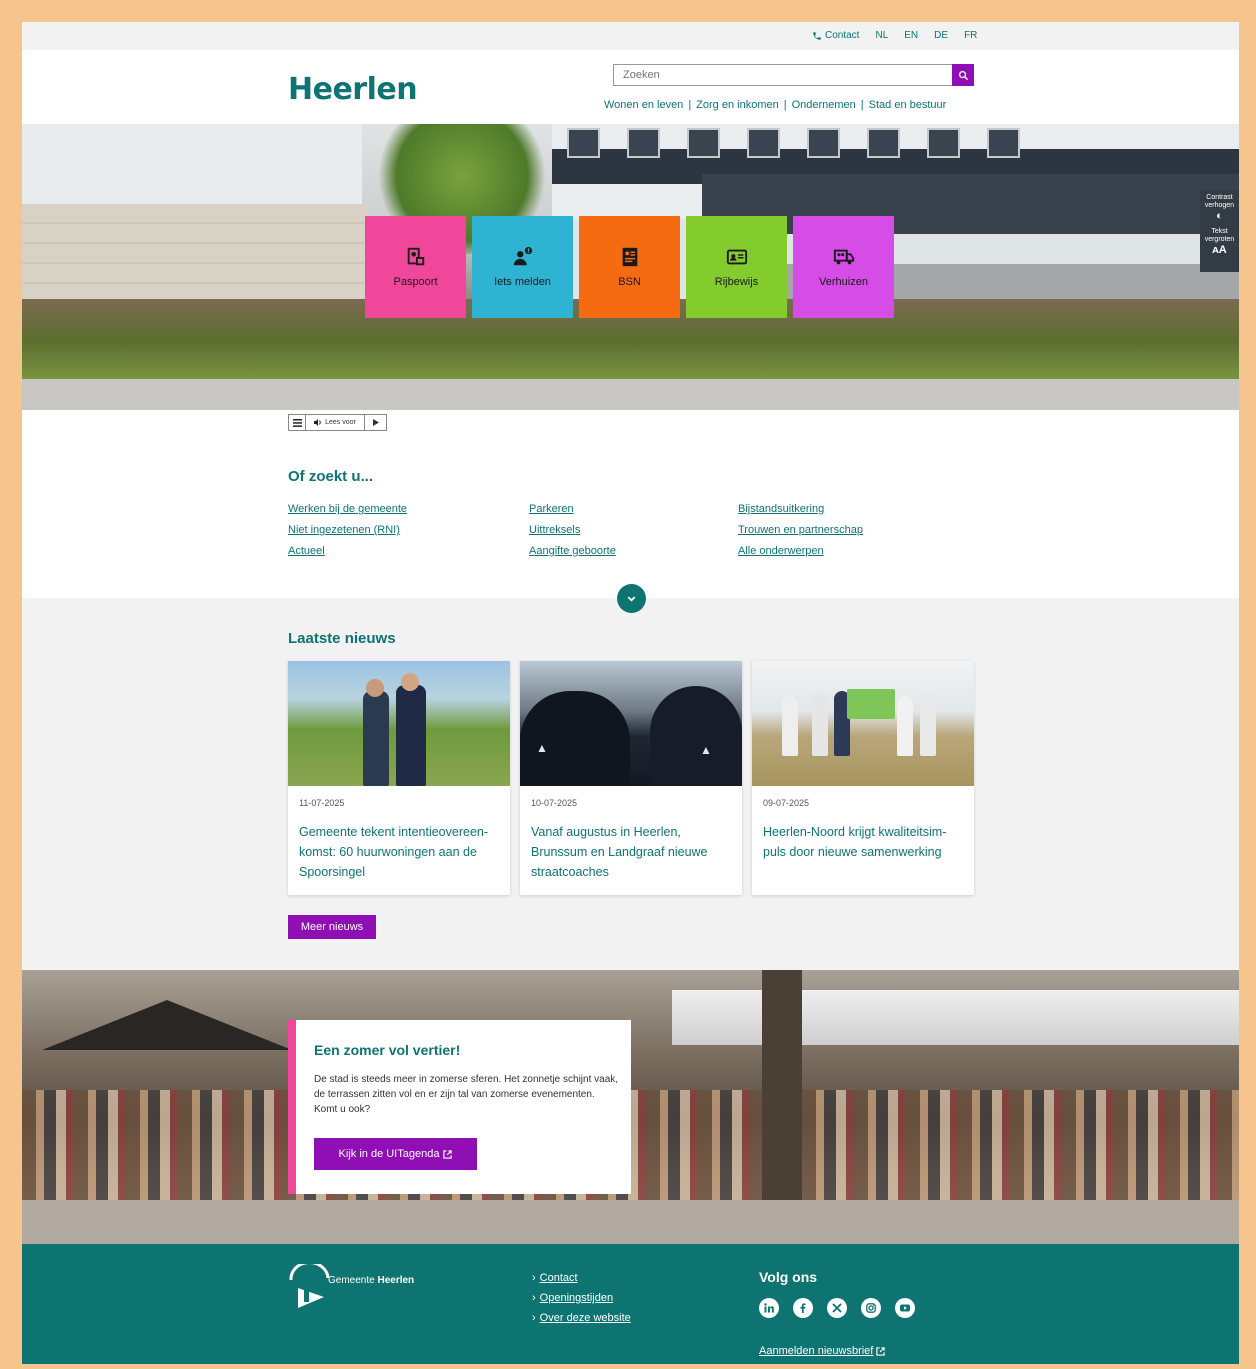  I want to click on uitagenda-button: Kijk in de UITagenda, so click(395, 1154).